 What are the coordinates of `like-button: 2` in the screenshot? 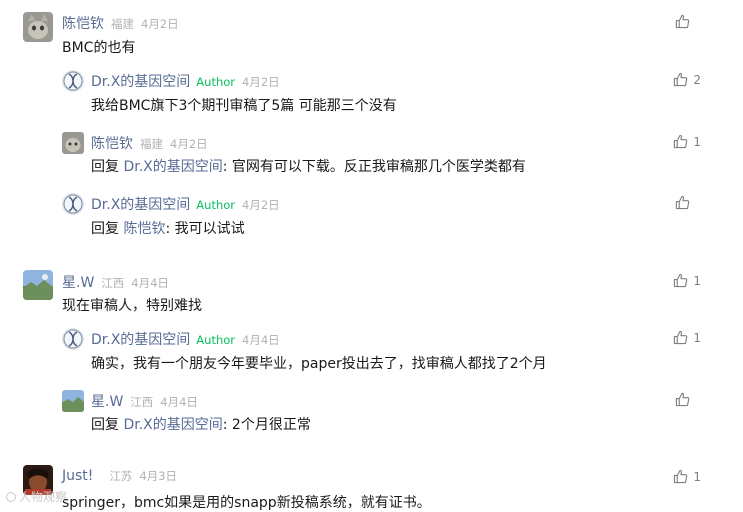 It's located at (687, 79).